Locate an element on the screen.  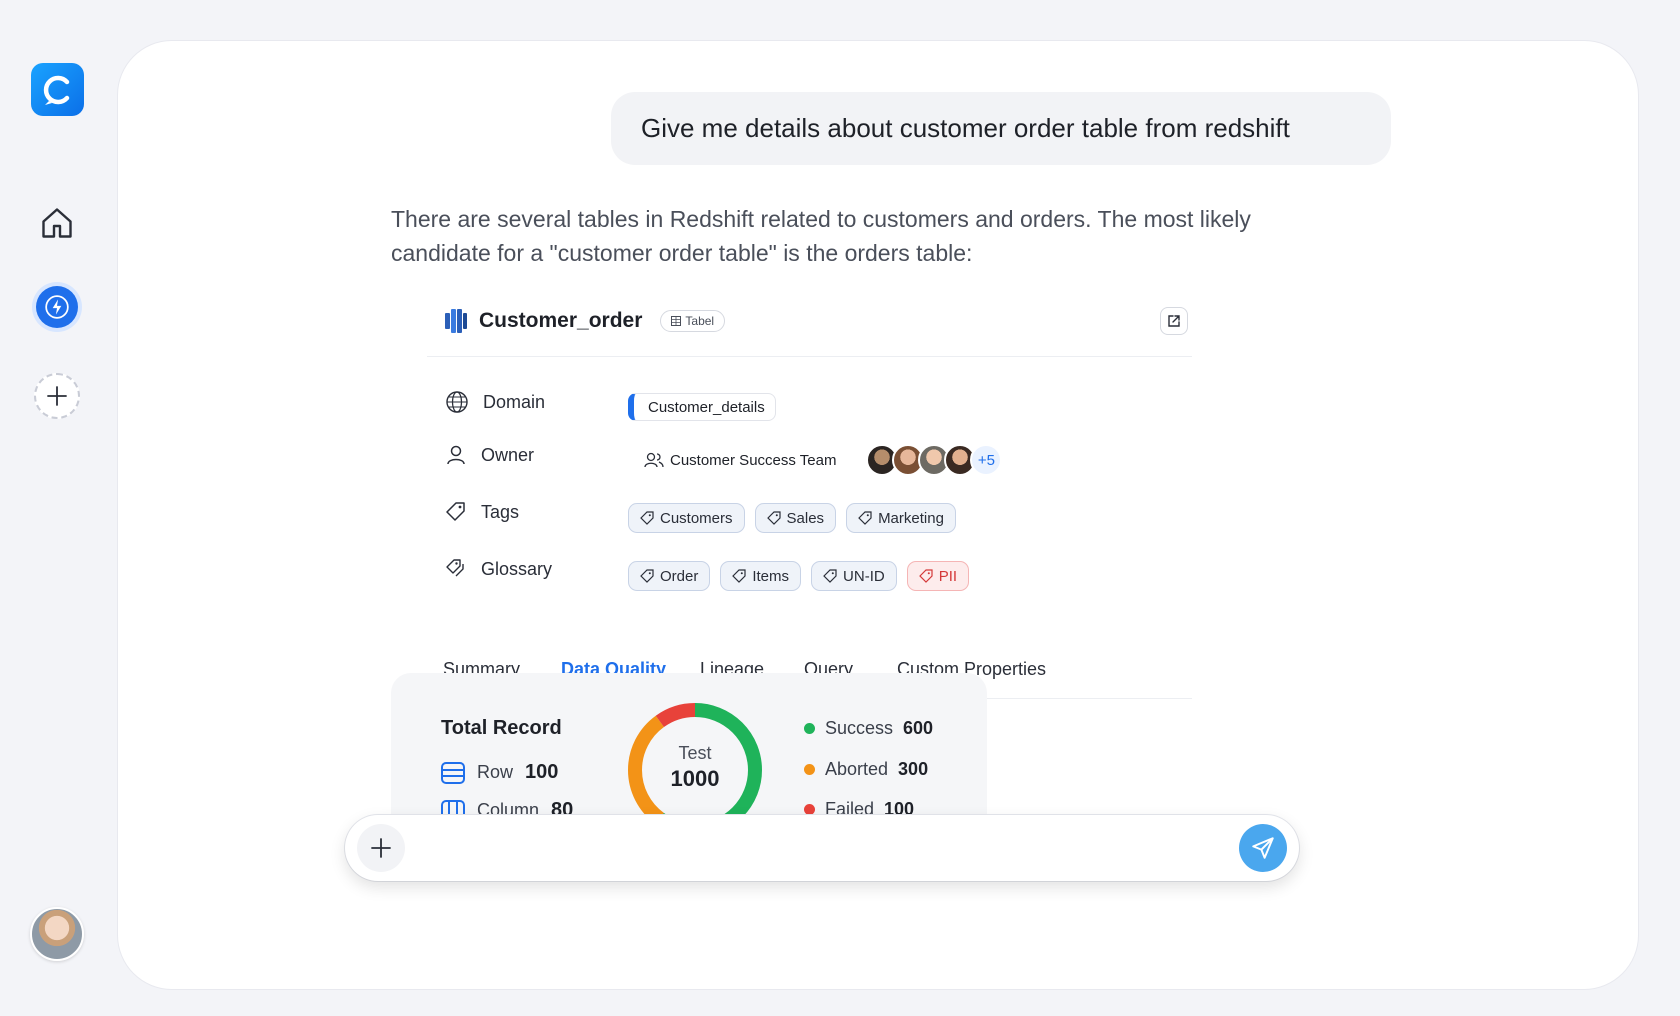
redshift-icon is located at coordinates (456, 320).